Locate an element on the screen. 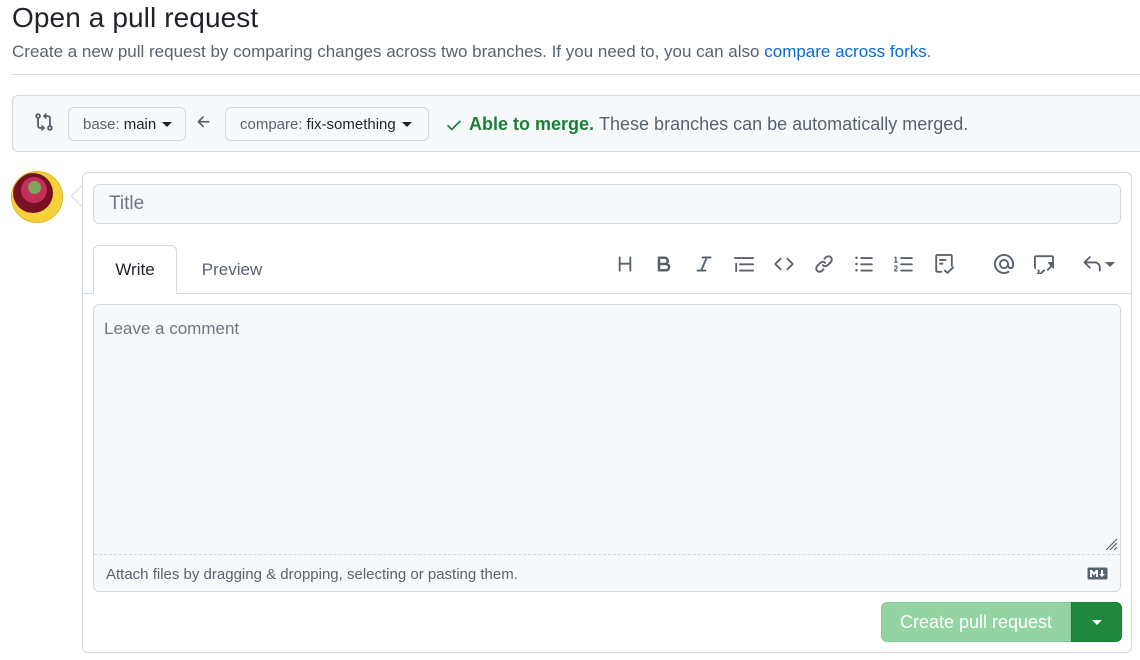  git-compare-icon is located at coordinates (44, 122).